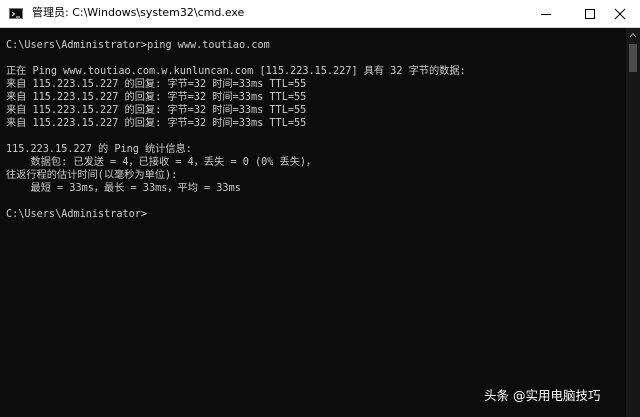 This screenshot has width=640, height=417. What do you see at coordinates (633, 35) in the screenshot?
I see `scroll-up-arrow-icon` at bounding box center [633, 35].